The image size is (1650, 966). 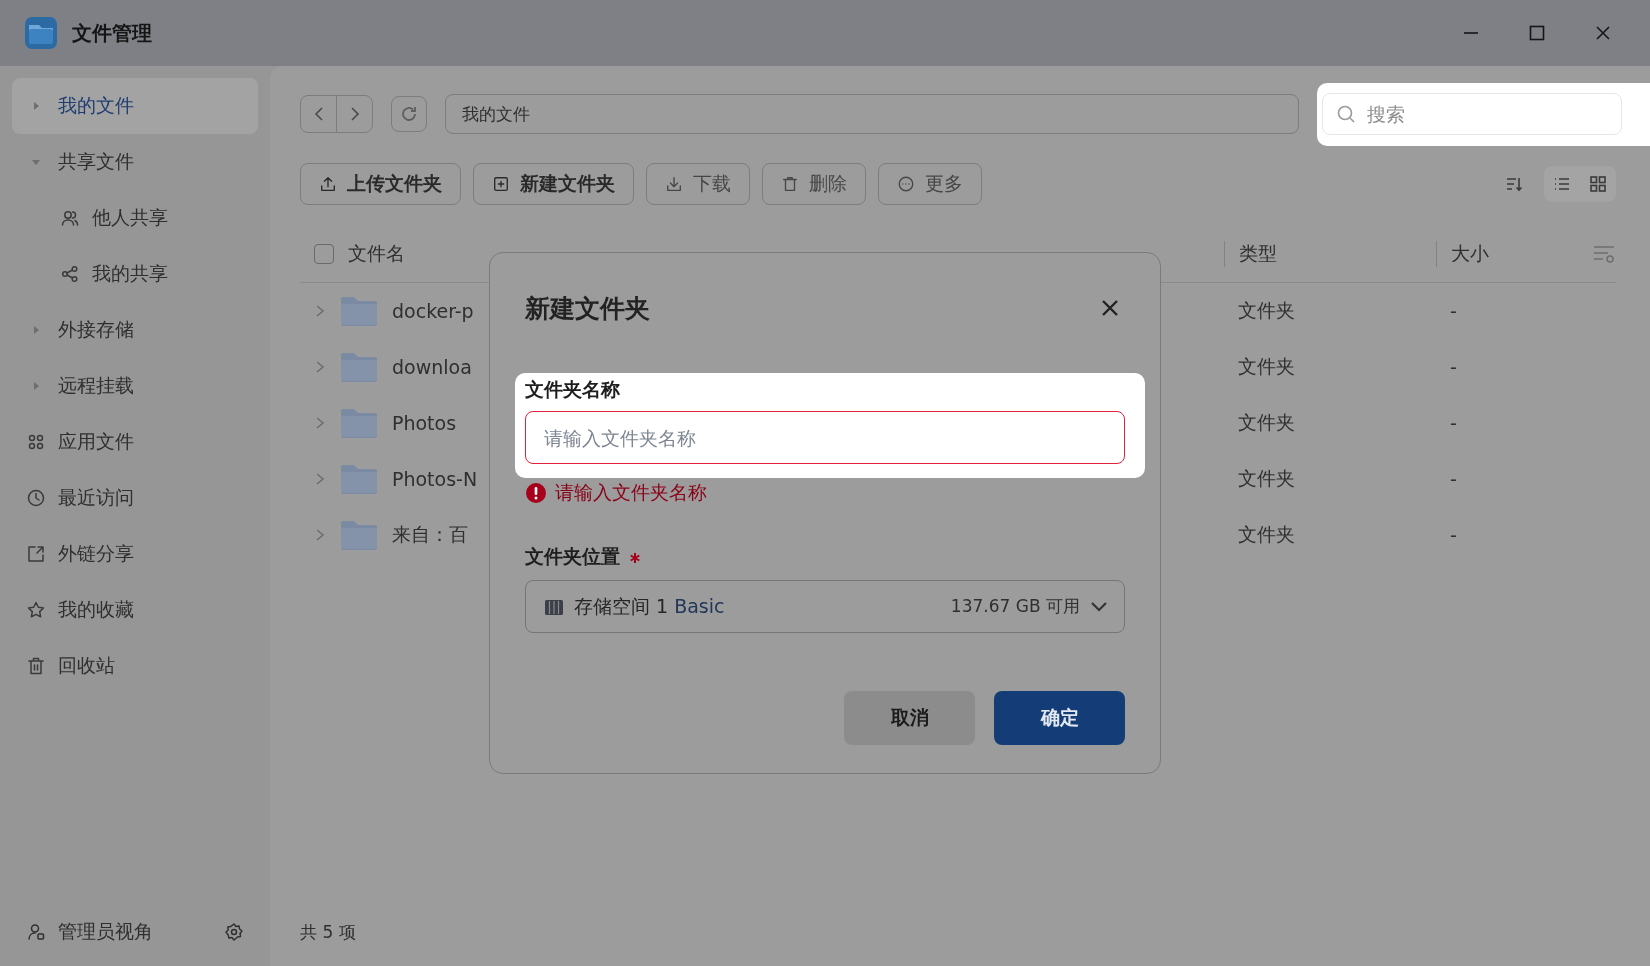 I want to click on sidebar-item: 我的收藏, so click(x=135, y=610).